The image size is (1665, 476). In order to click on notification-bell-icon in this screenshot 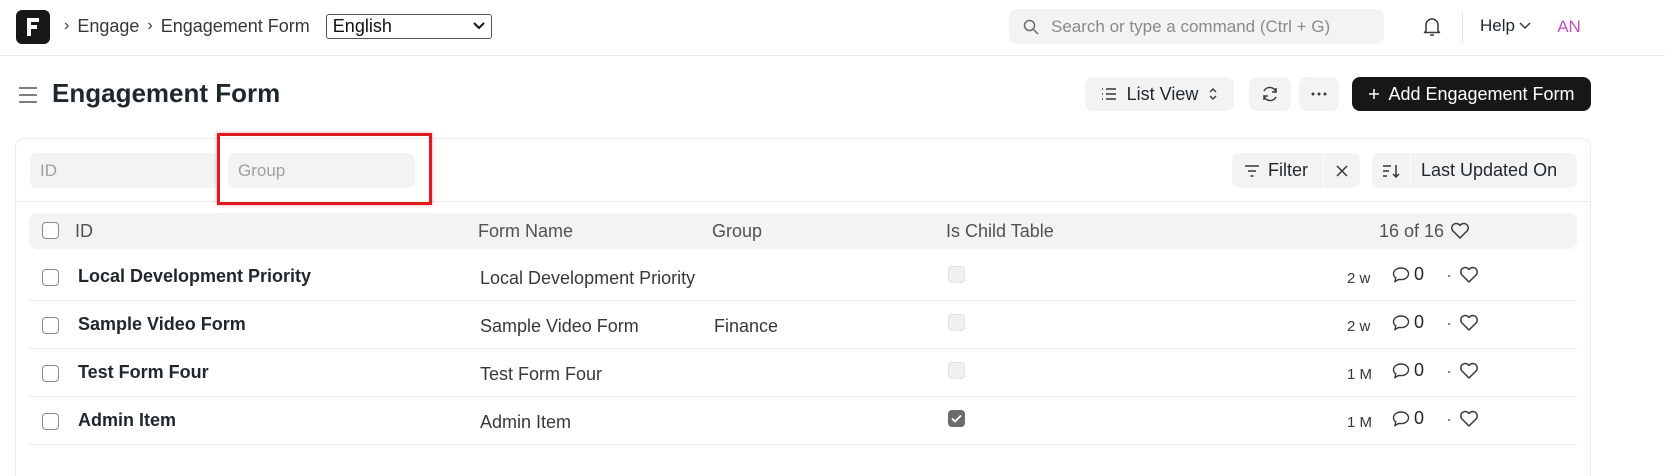, I will do `click(1432, 26)`.